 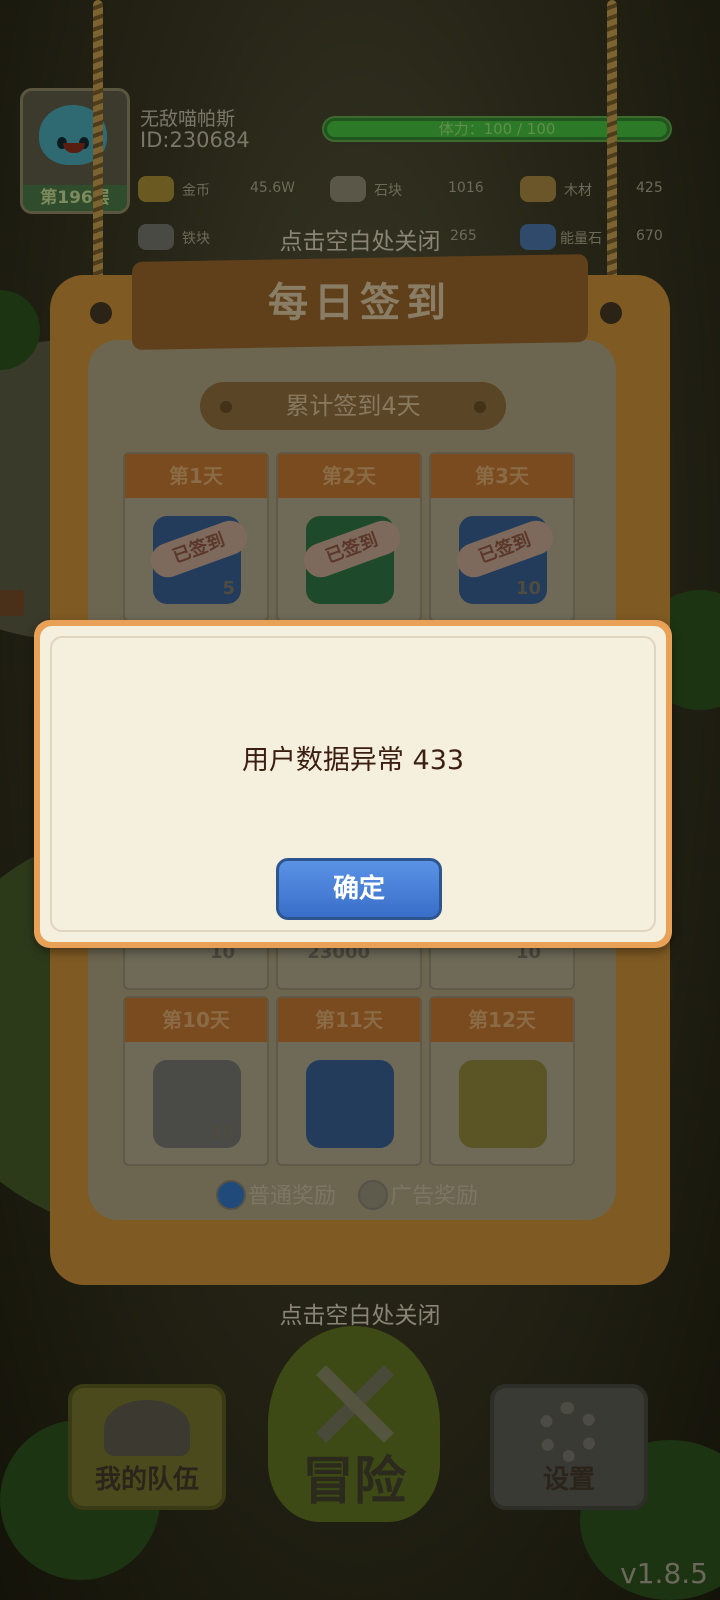 What do you see at coordinates (12, 603) in the screenshot?
I see `scenery-sign` at bounding box center [12, 603].